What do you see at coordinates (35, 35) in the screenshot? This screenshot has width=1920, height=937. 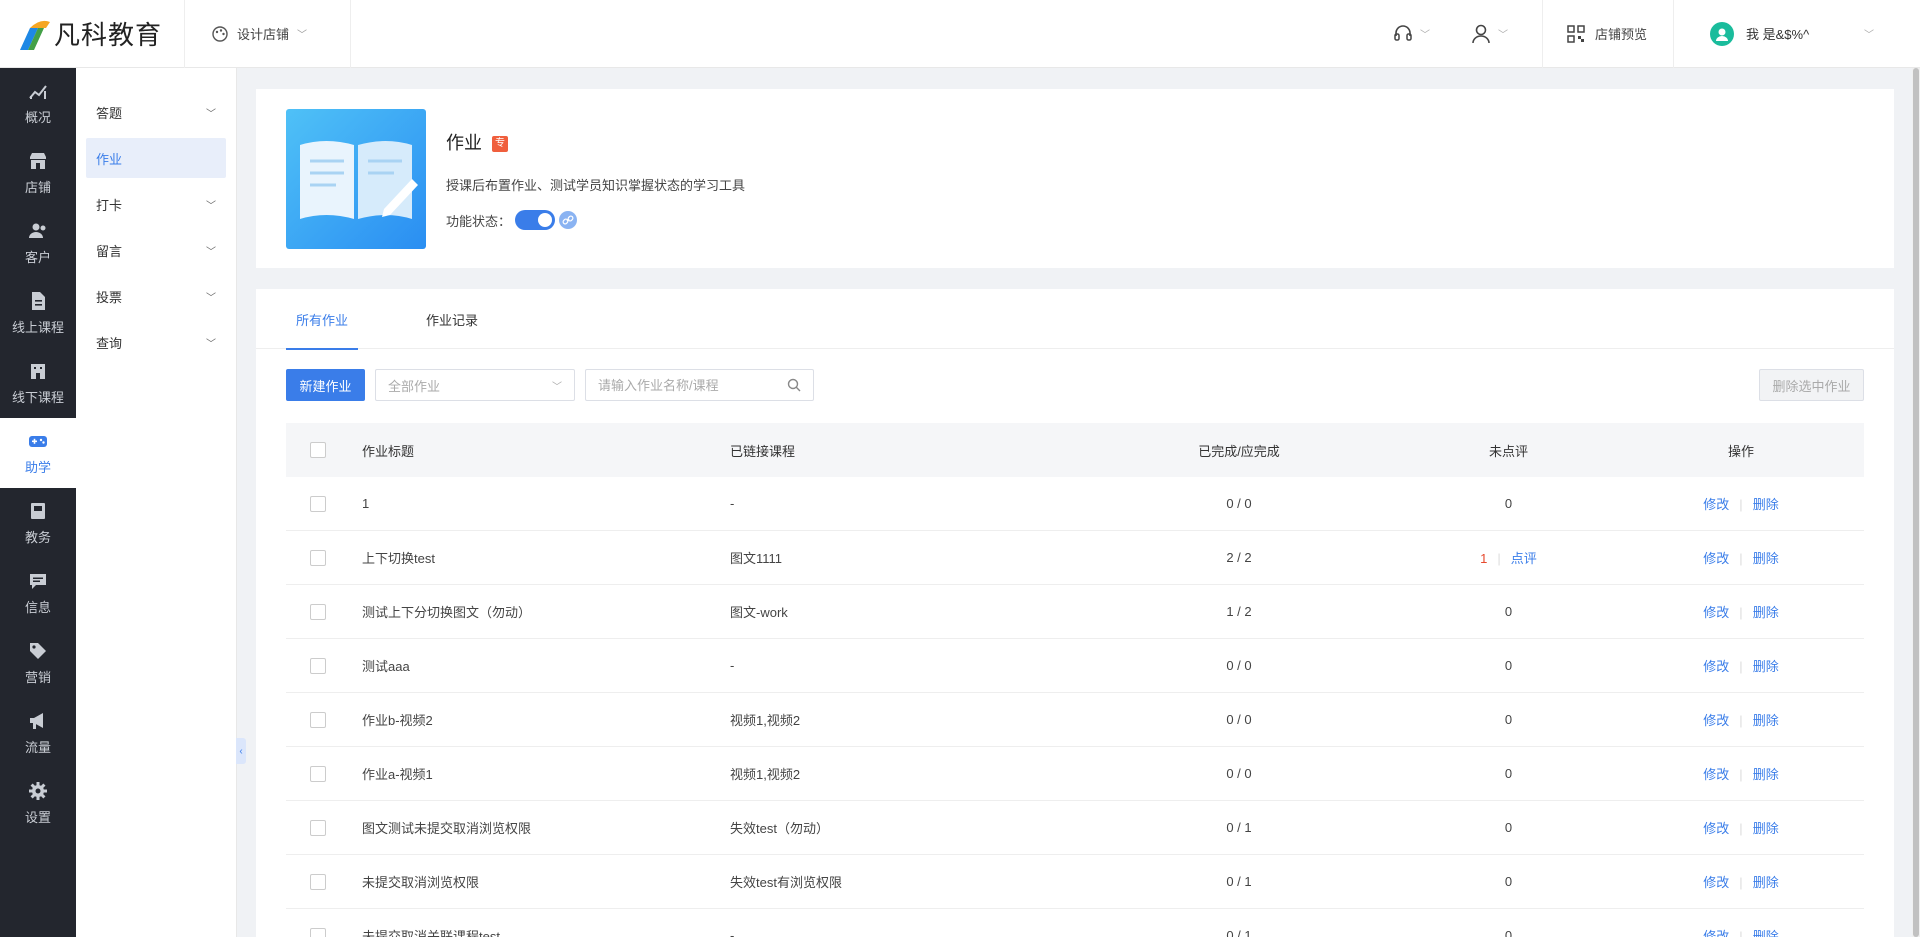 I see `logo-mark-icon` at bounding box center [35, 35].